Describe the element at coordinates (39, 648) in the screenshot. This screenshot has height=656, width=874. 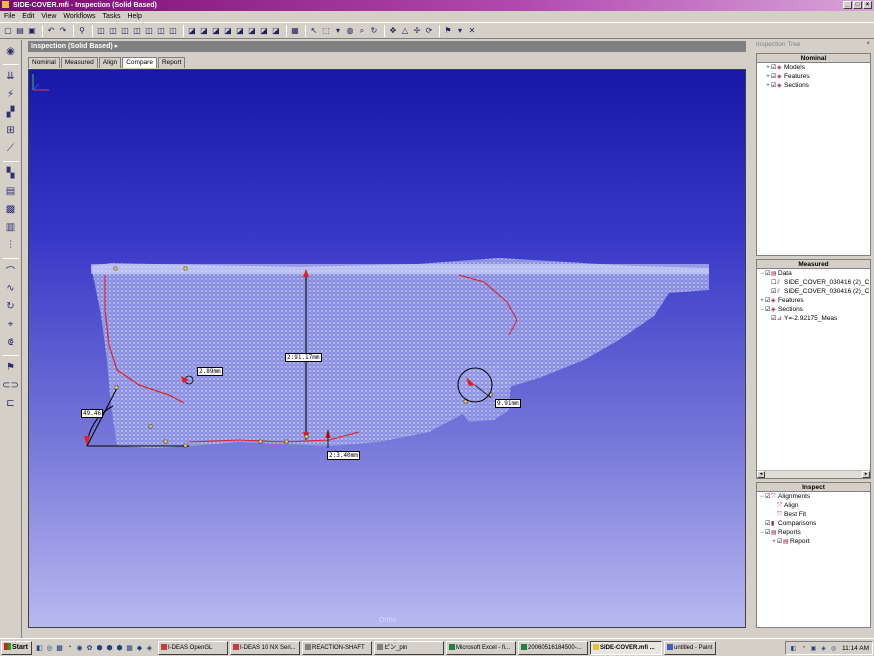
I see `quicklaunch-1-icon: ◧` at that location.